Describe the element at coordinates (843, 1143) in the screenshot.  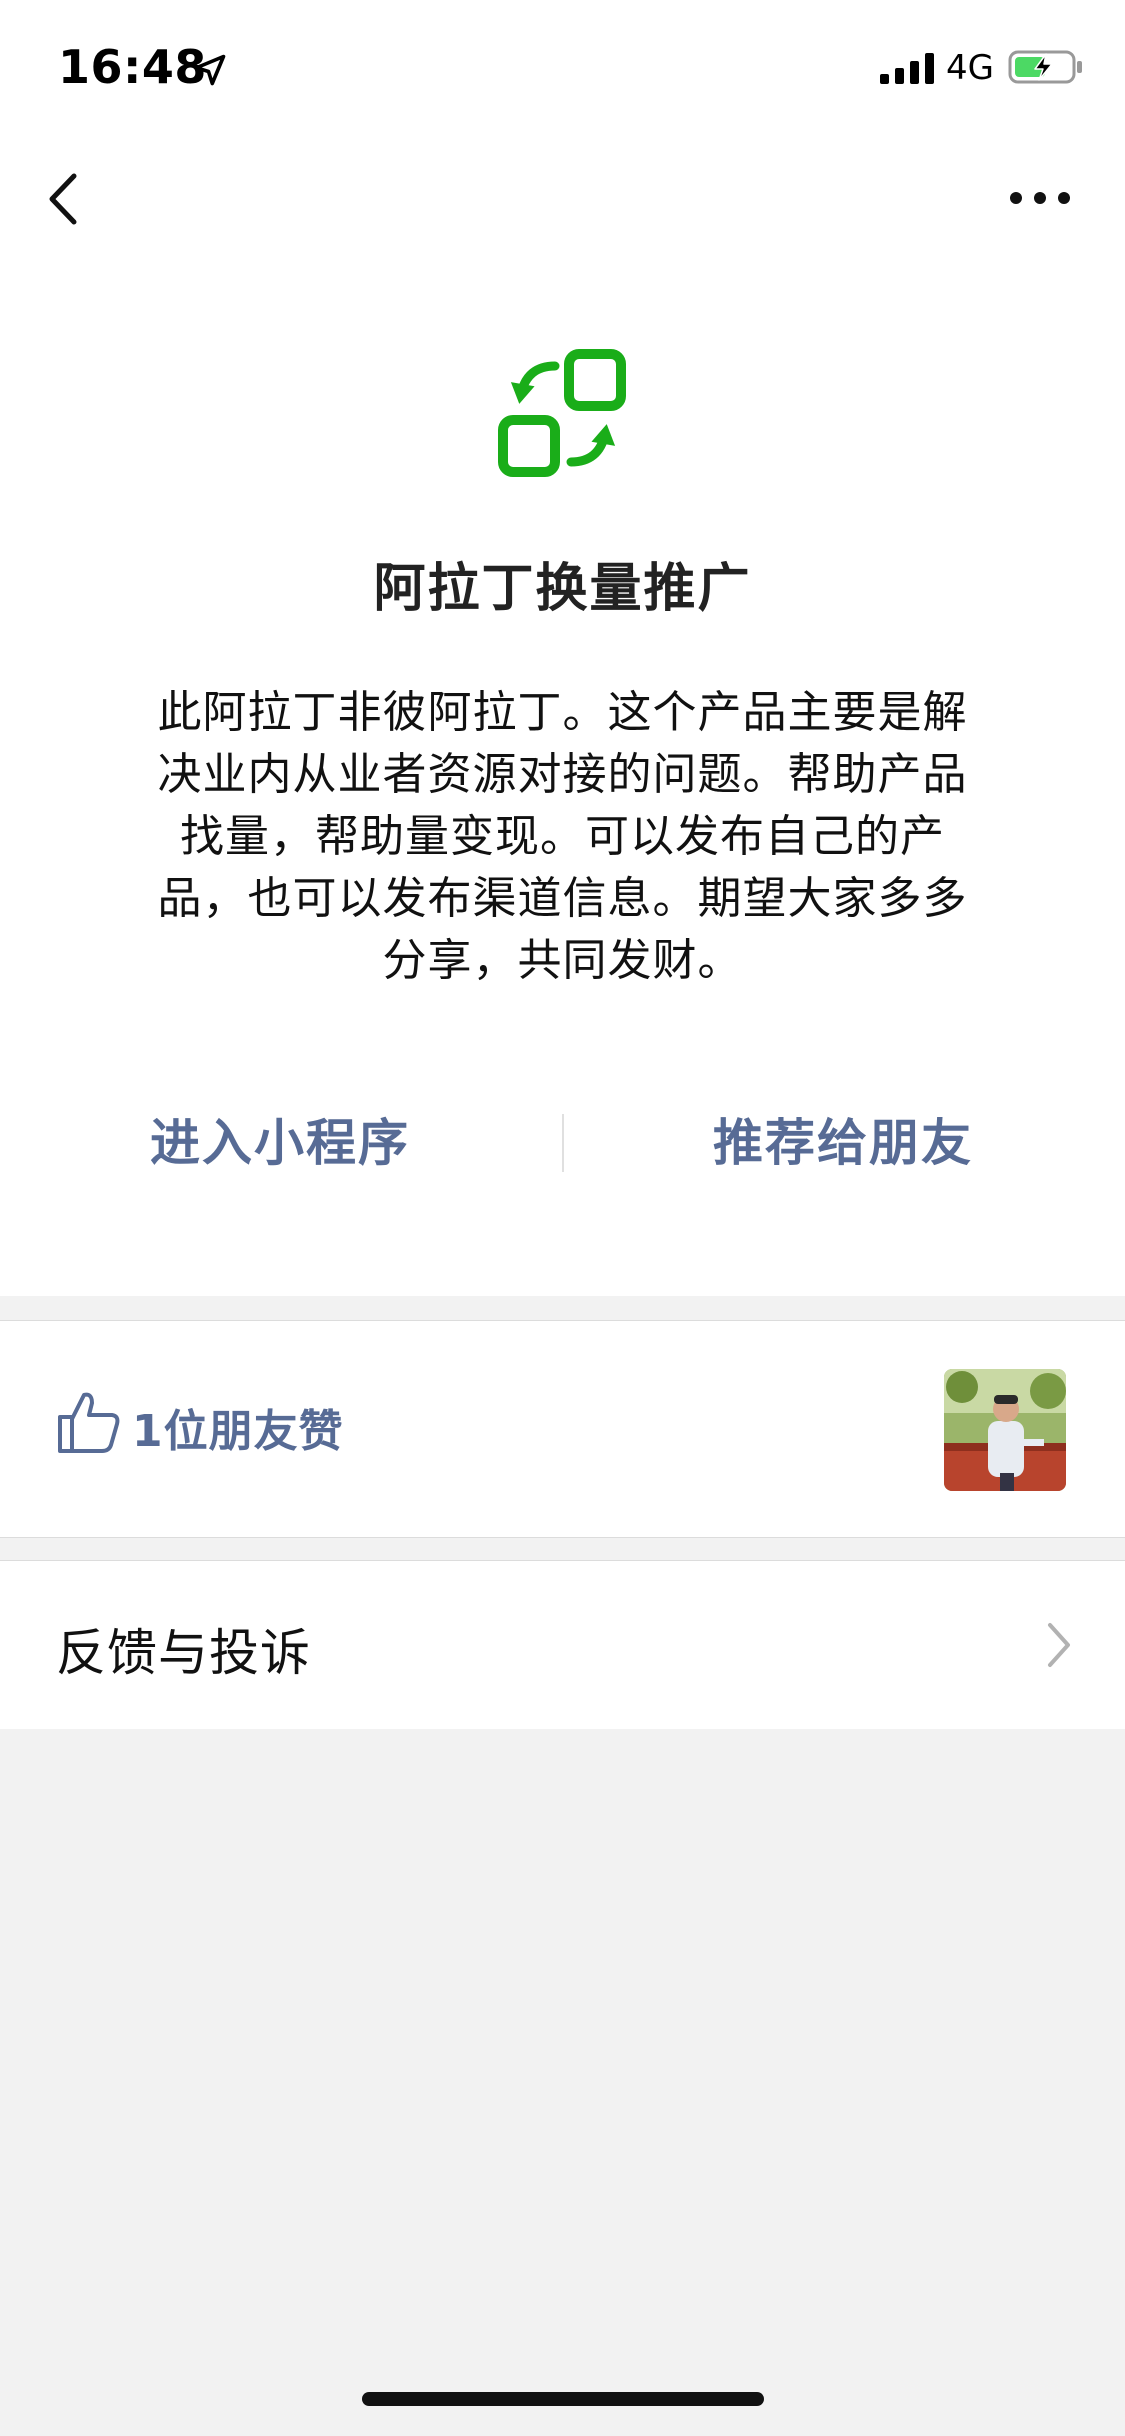
I see `recommend-to-friend-button: 推荐给朋友` at that location.